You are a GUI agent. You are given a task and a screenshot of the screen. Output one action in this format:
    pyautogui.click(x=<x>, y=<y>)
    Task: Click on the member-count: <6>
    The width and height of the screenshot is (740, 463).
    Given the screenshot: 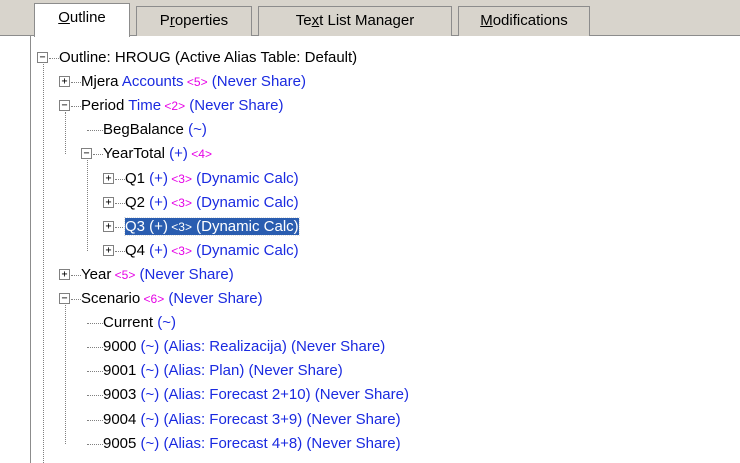 What is the action you would take?
    pyautogui.click(x=152, y=299)
    